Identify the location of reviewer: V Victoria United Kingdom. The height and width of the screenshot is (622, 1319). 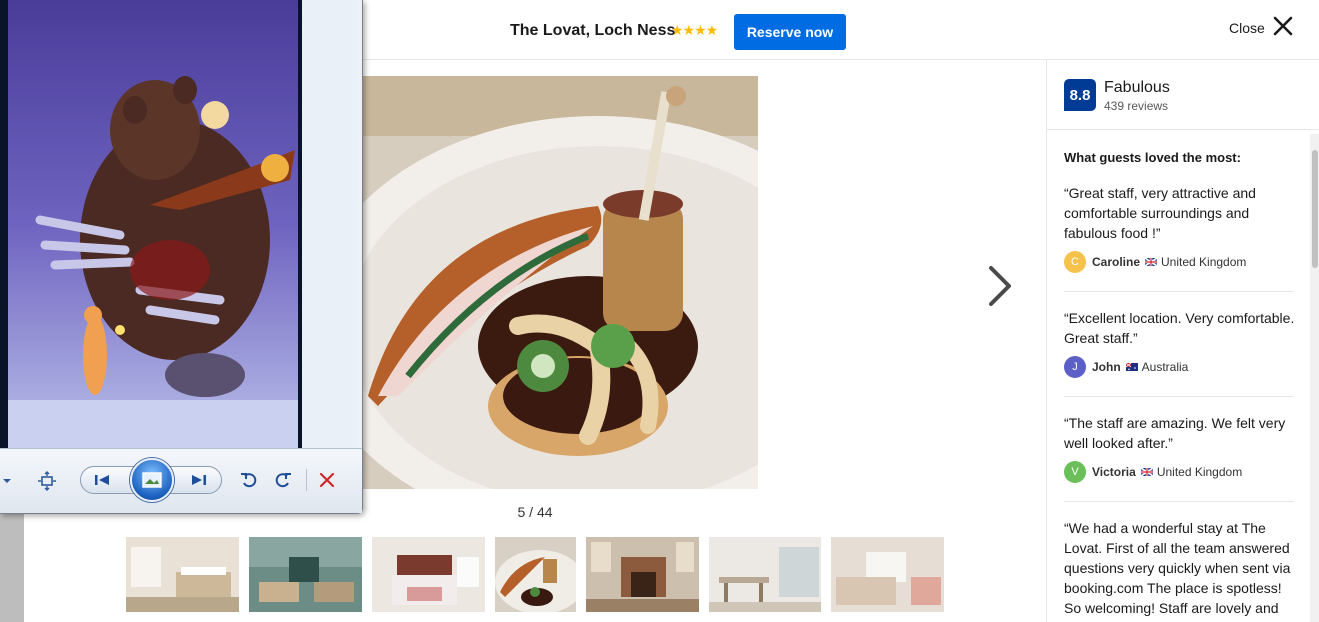
(1180, 472).